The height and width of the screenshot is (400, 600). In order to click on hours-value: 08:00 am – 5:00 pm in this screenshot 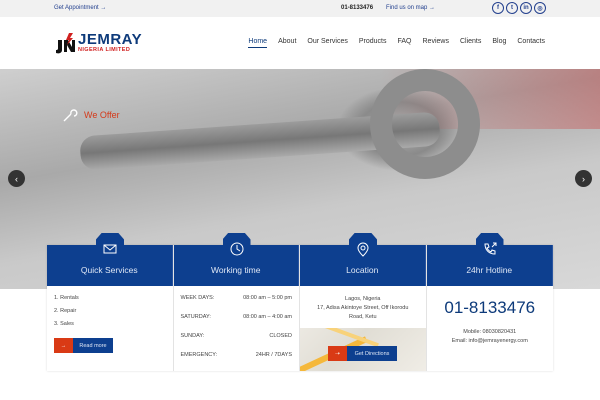, I will do `click(267, 298)`.